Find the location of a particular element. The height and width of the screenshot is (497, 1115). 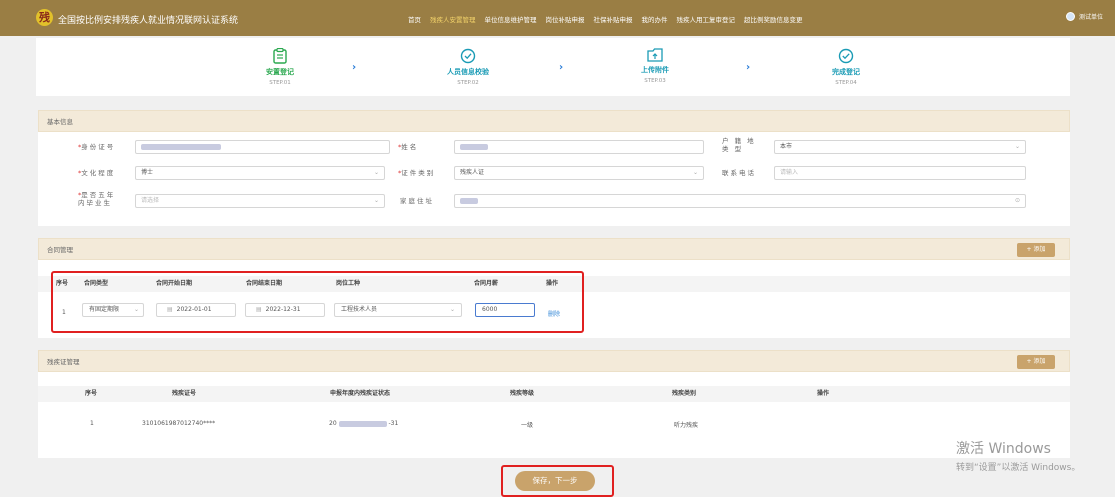

disability-cert-no: 3101061987012740**** is located at coordinates (179, 423).